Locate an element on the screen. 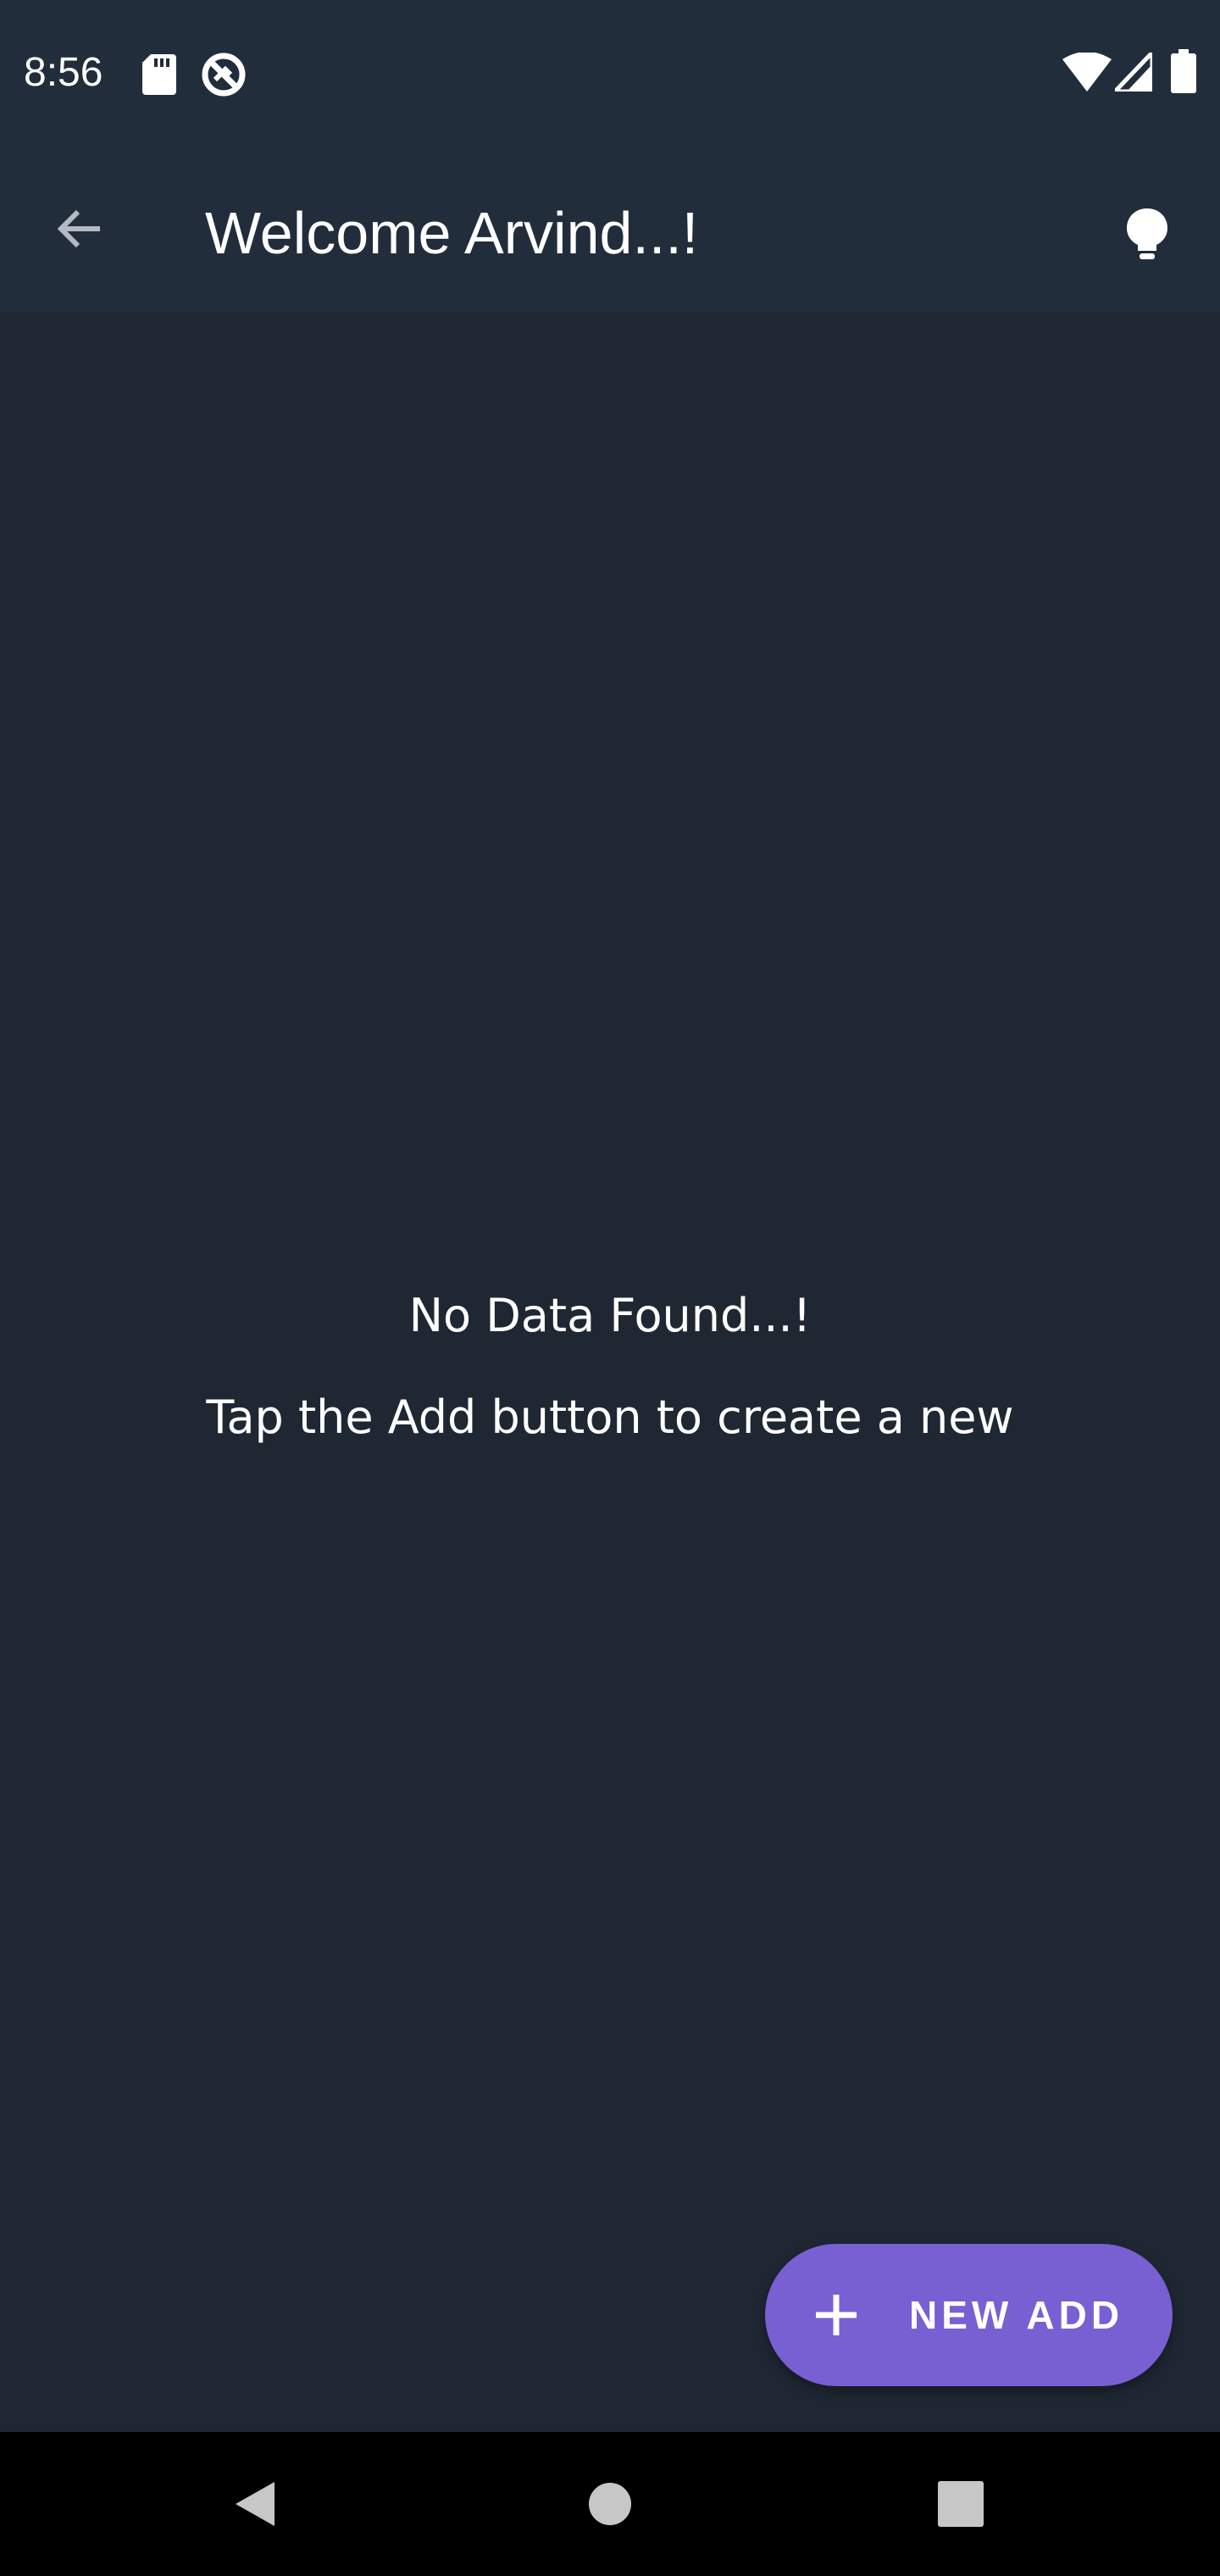 This screenshot has width=1220, height=2576. sd-card-icon is located at coordinates (159, 74).